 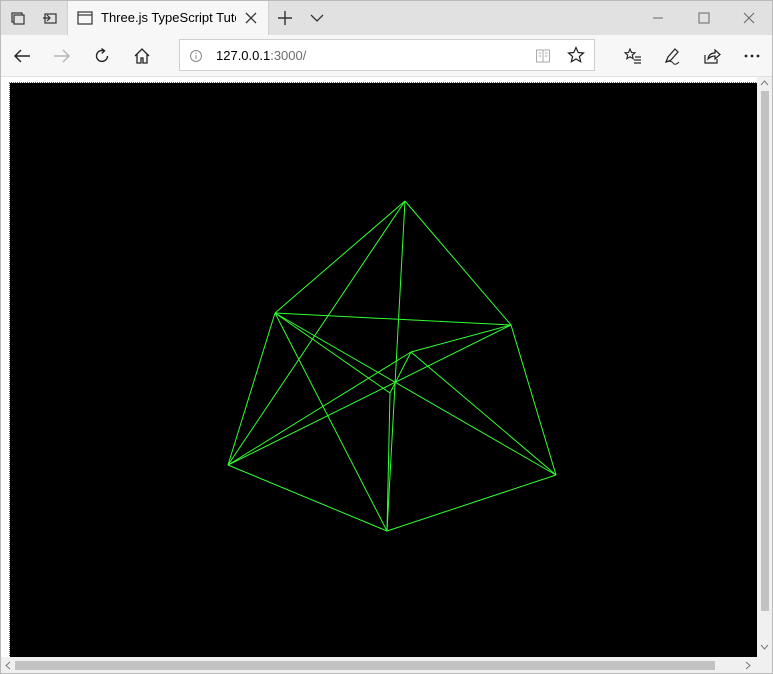 I want to click on url-text: 127.0.0.1:3000/, so click(x=261, y=55).